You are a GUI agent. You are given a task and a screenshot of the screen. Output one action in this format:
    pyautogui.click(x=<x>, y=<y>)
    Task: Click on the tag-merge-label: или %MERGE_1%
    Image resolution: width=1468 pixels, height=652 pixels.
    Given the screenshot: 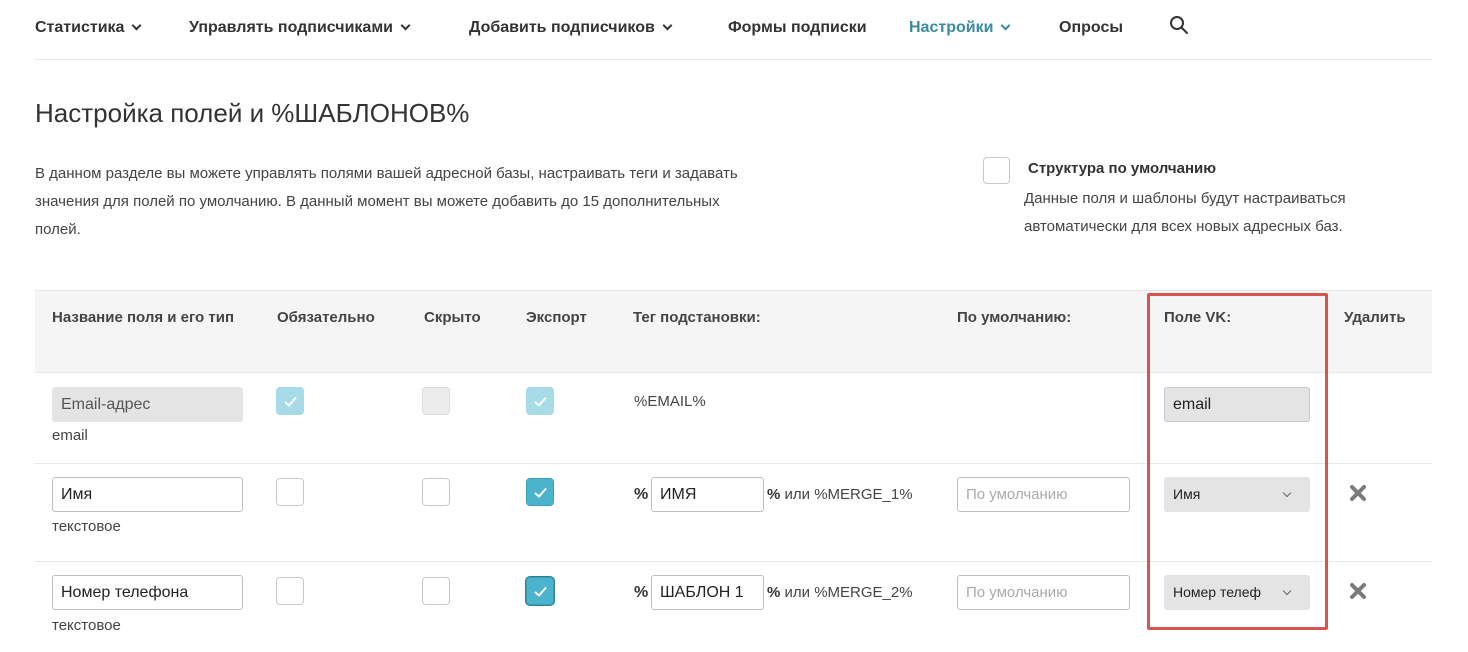 What is the action you would take?
    pyautogui.click(x=846, y=494)
    